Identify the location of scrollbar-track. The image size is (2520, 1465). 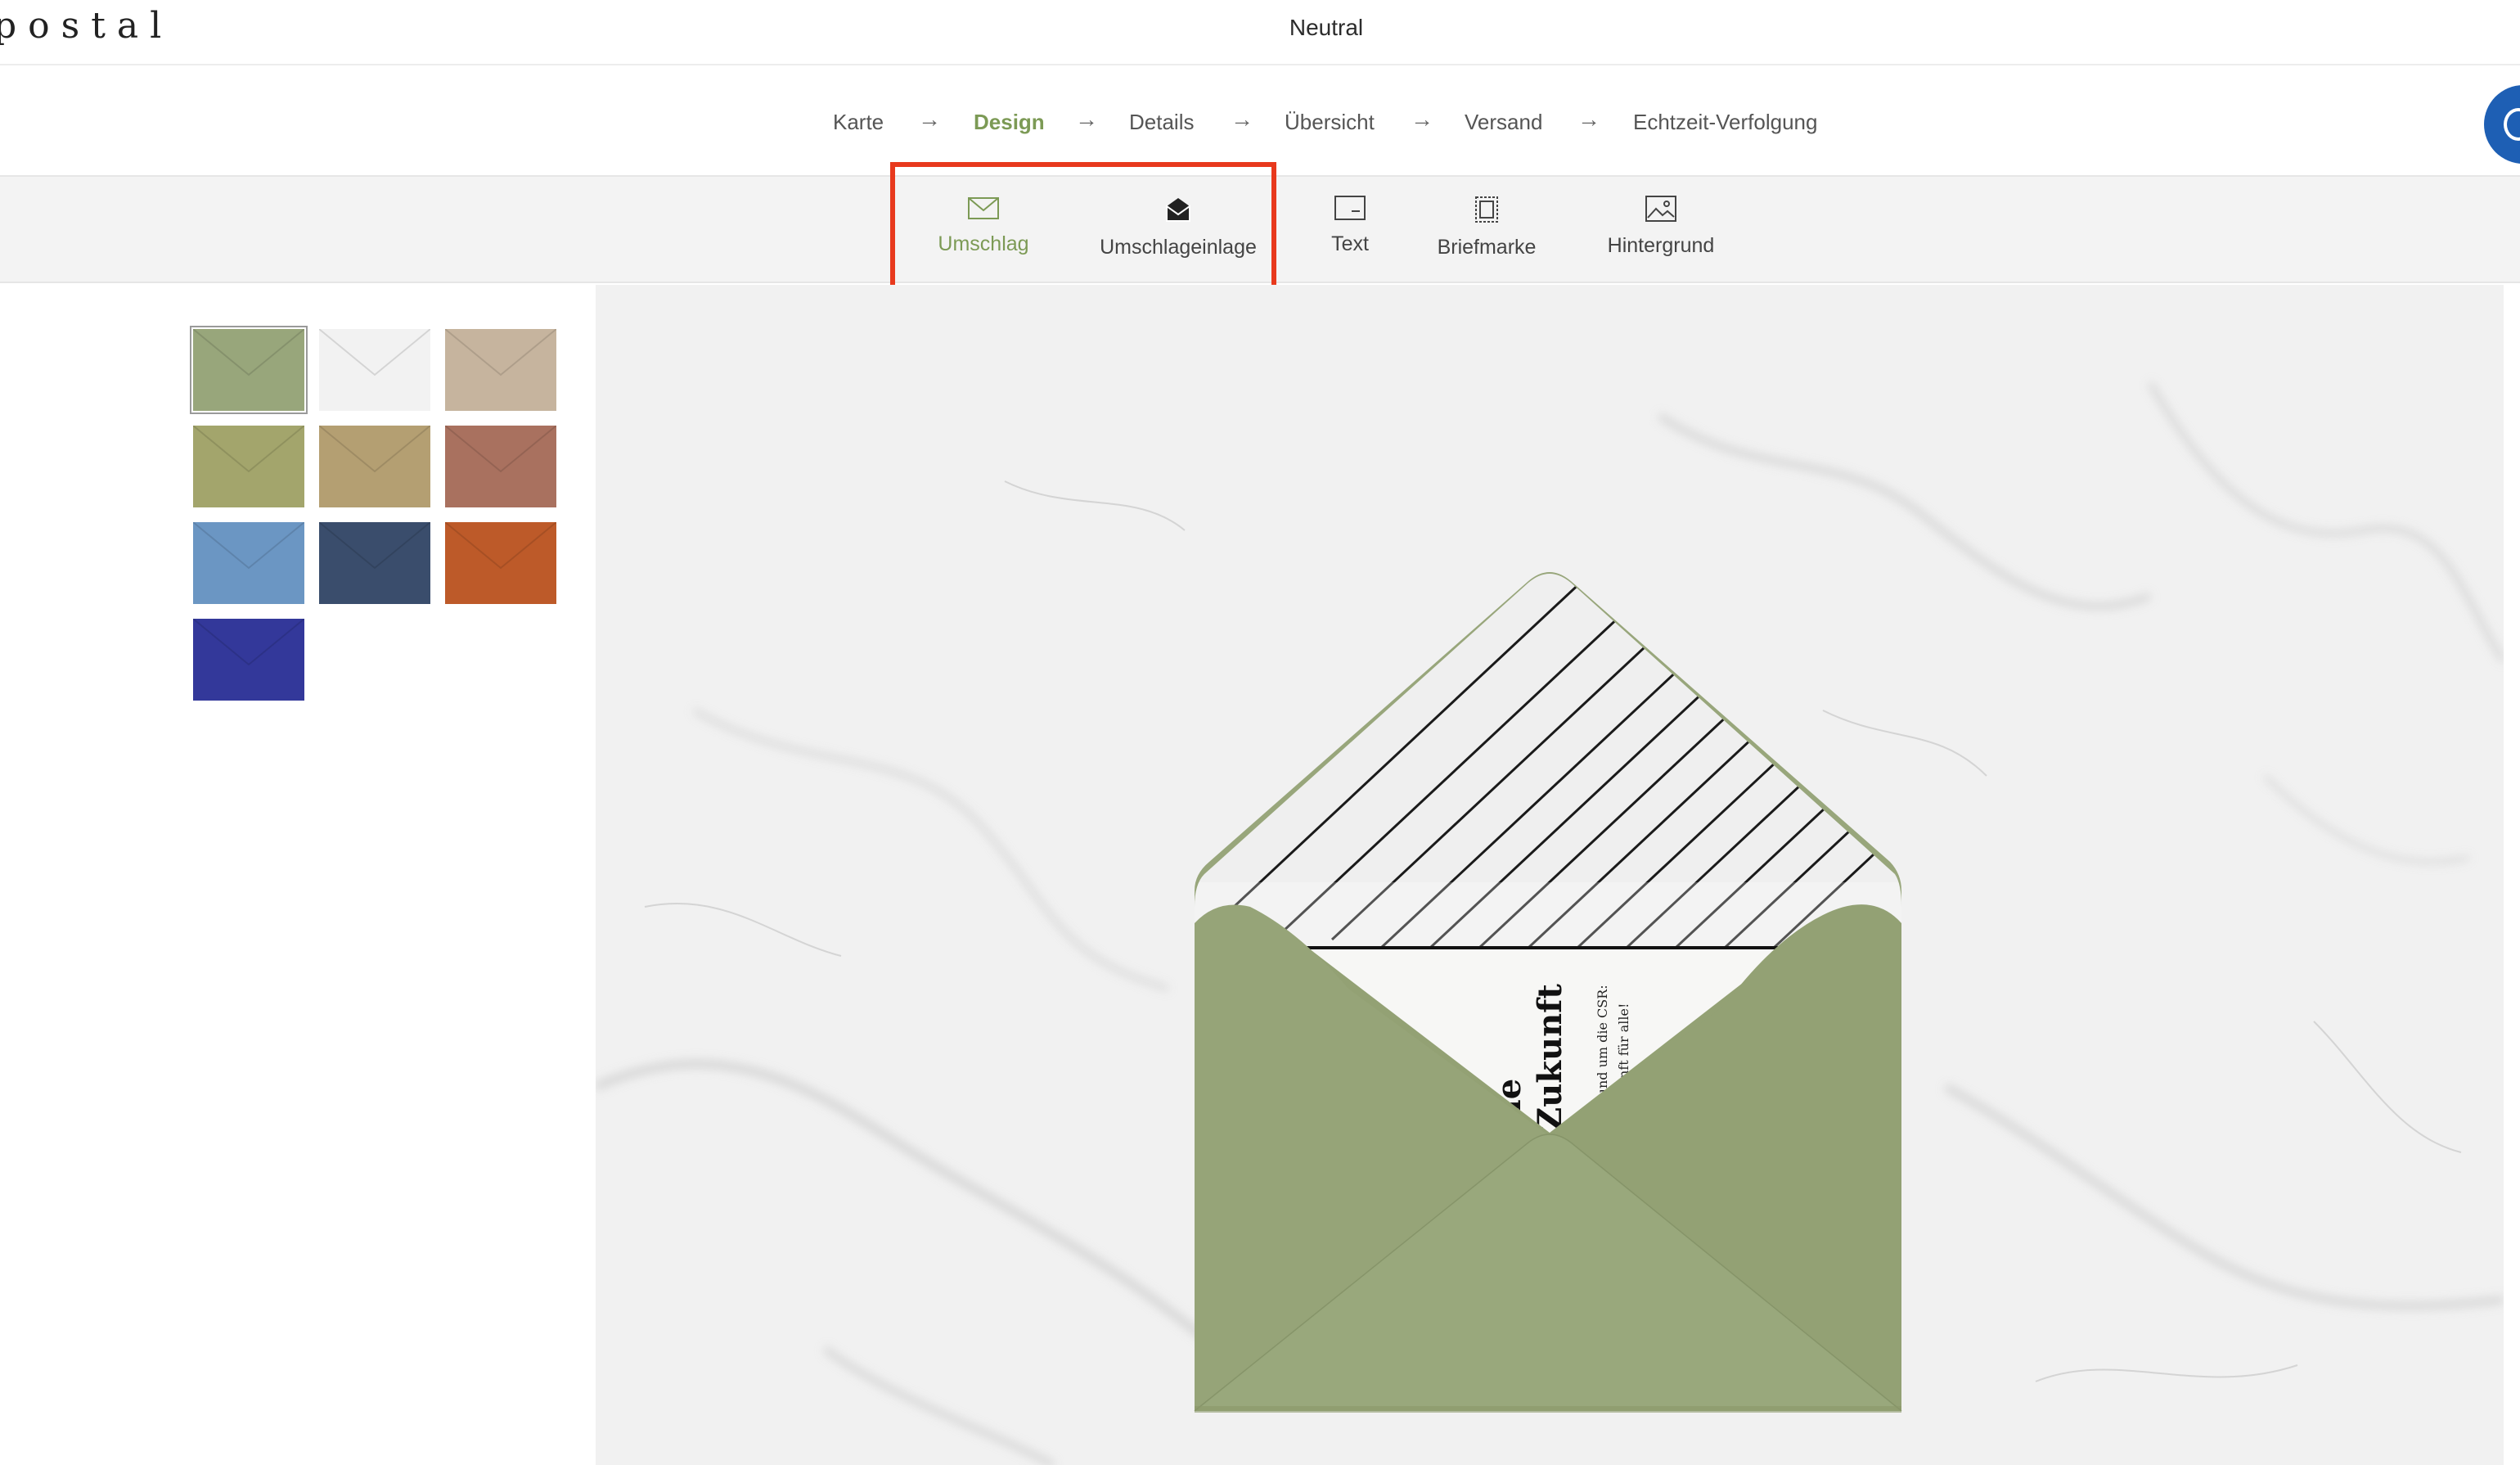
(2512, 875).